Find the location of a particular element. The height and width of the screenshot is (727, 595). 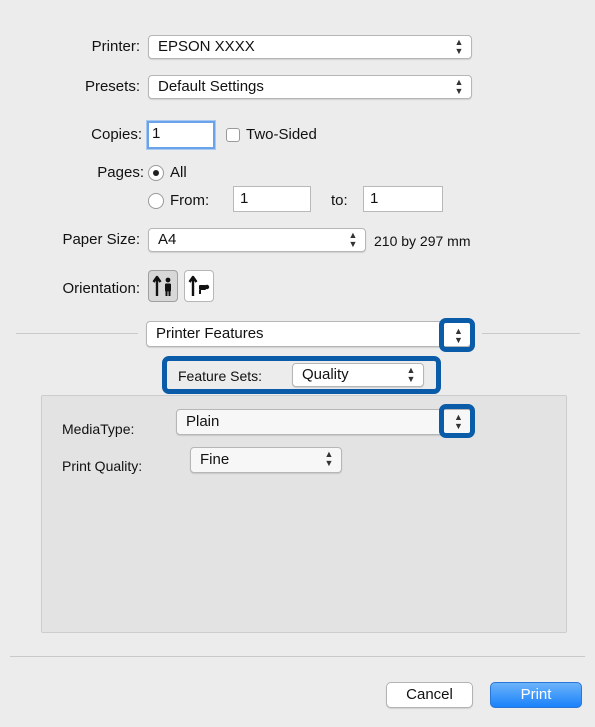

media-type-value: Plain is located at coordinates (203, 421).